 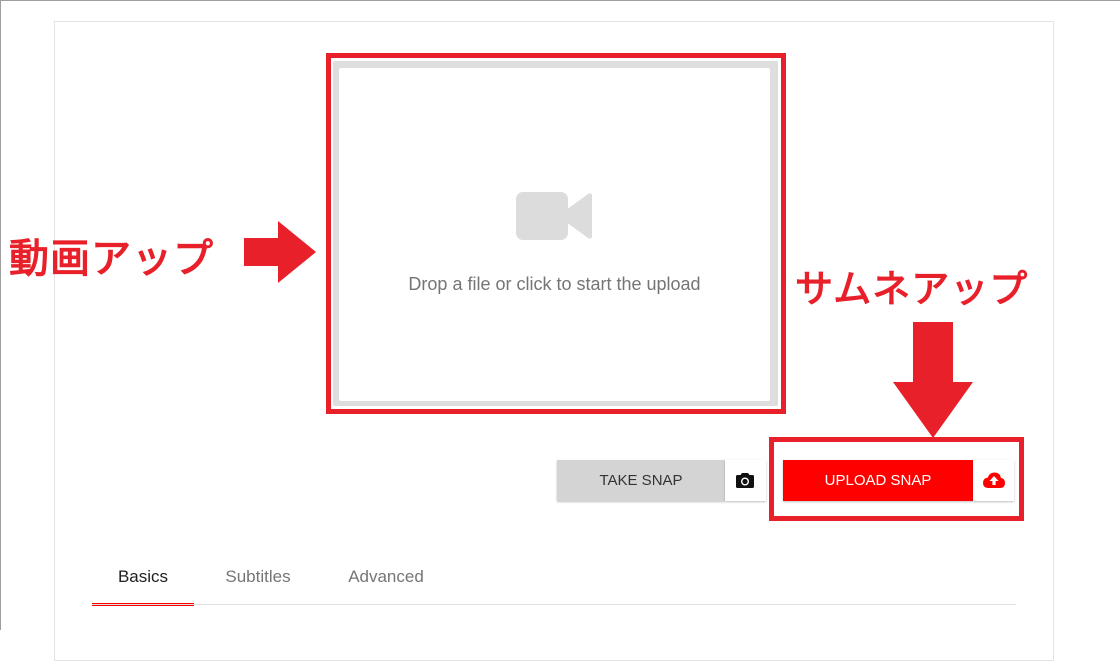 What do you see at coordinates (933, 380) in the screenshot?
I see `arrow-down-icon` at bounding box center [933, 380].